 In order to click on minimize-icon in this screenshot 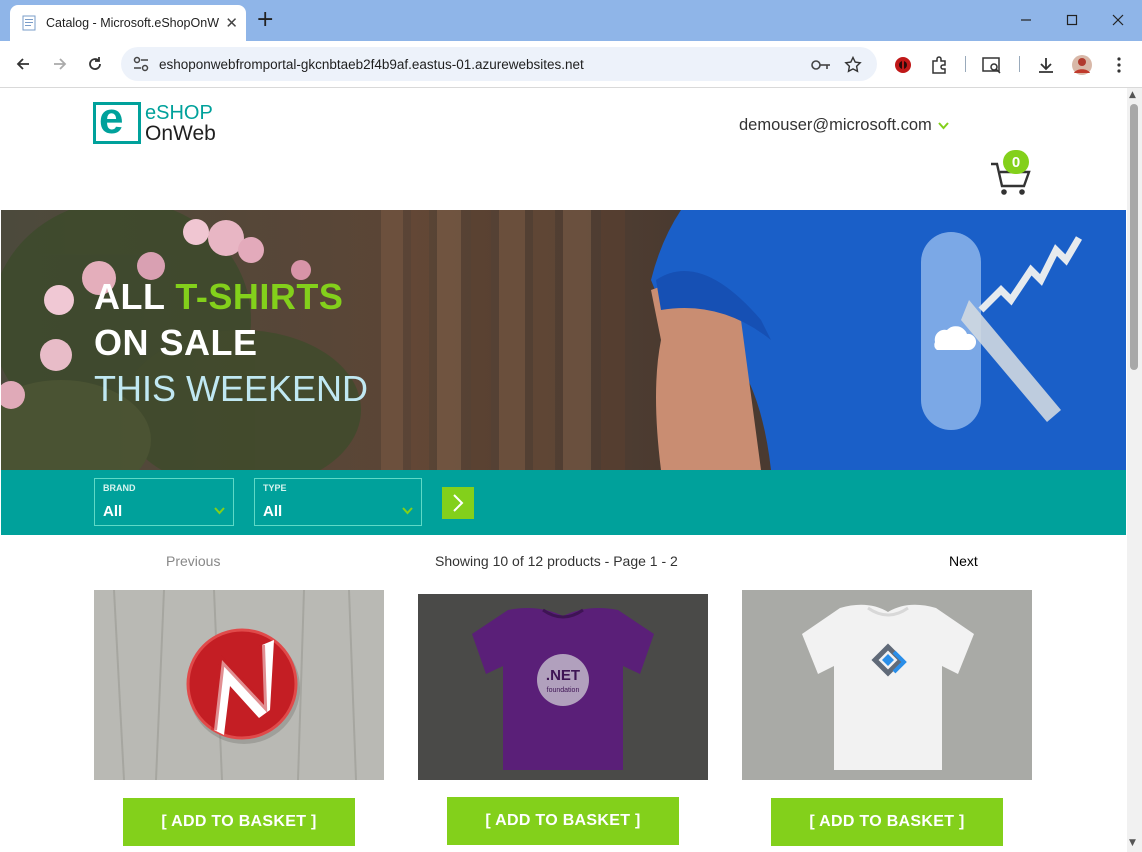, I will do `click(1026, 20)`.